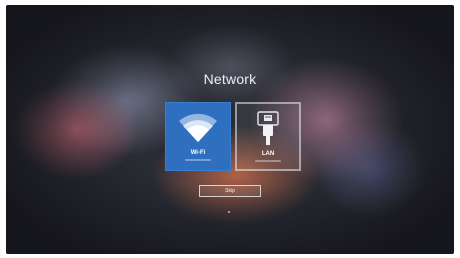  What do you see at coordinates (230, 191) in the screenshot?
I see `skip-button: Skip` at bounding box center [230, 191].